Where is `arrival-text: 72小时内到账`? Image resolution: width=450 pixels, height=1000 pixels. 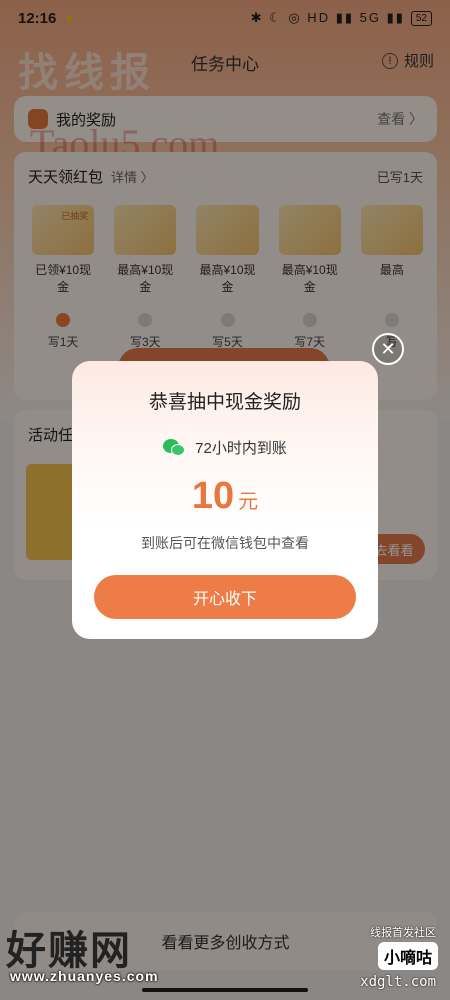
arrival-text: 72小时内到账 is located at coordinates (241, 448).